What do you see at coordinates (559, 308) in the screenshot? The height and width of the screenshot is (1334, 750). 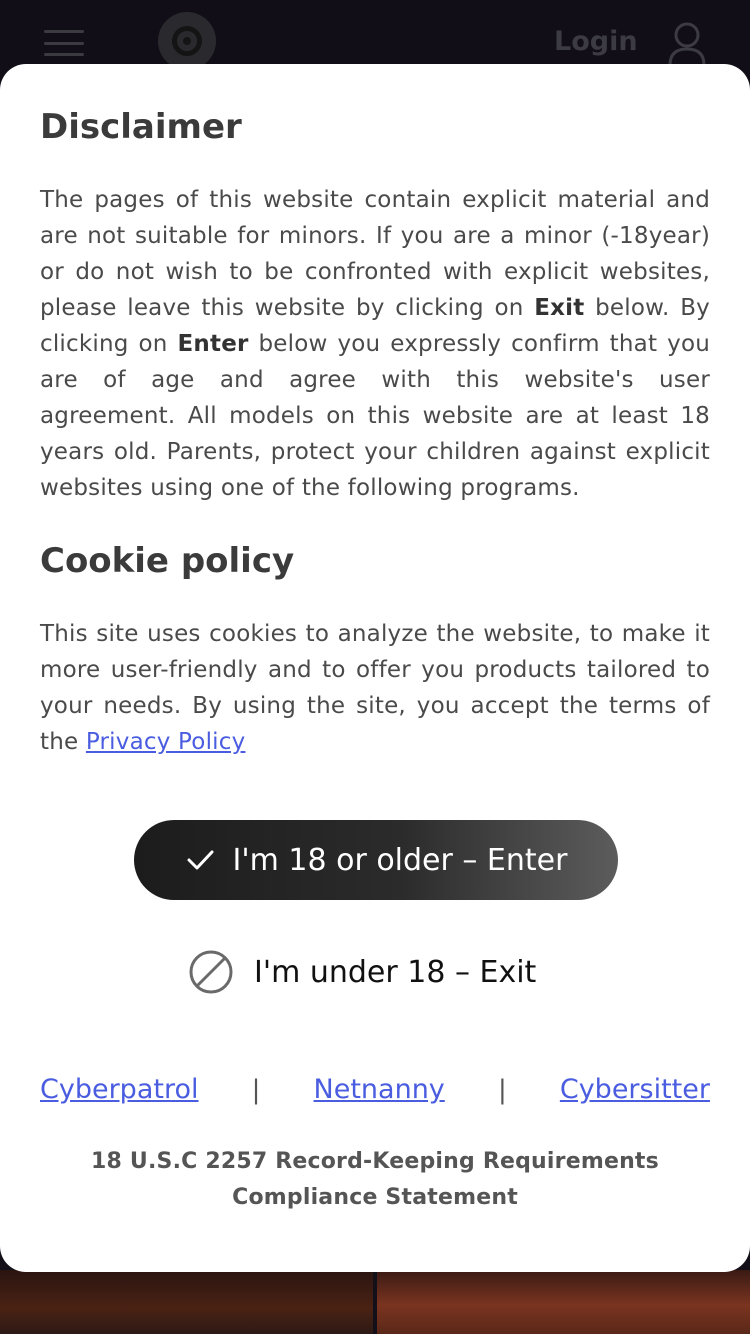 I see `exit-word: Exit` at bounding box center [559, 308].